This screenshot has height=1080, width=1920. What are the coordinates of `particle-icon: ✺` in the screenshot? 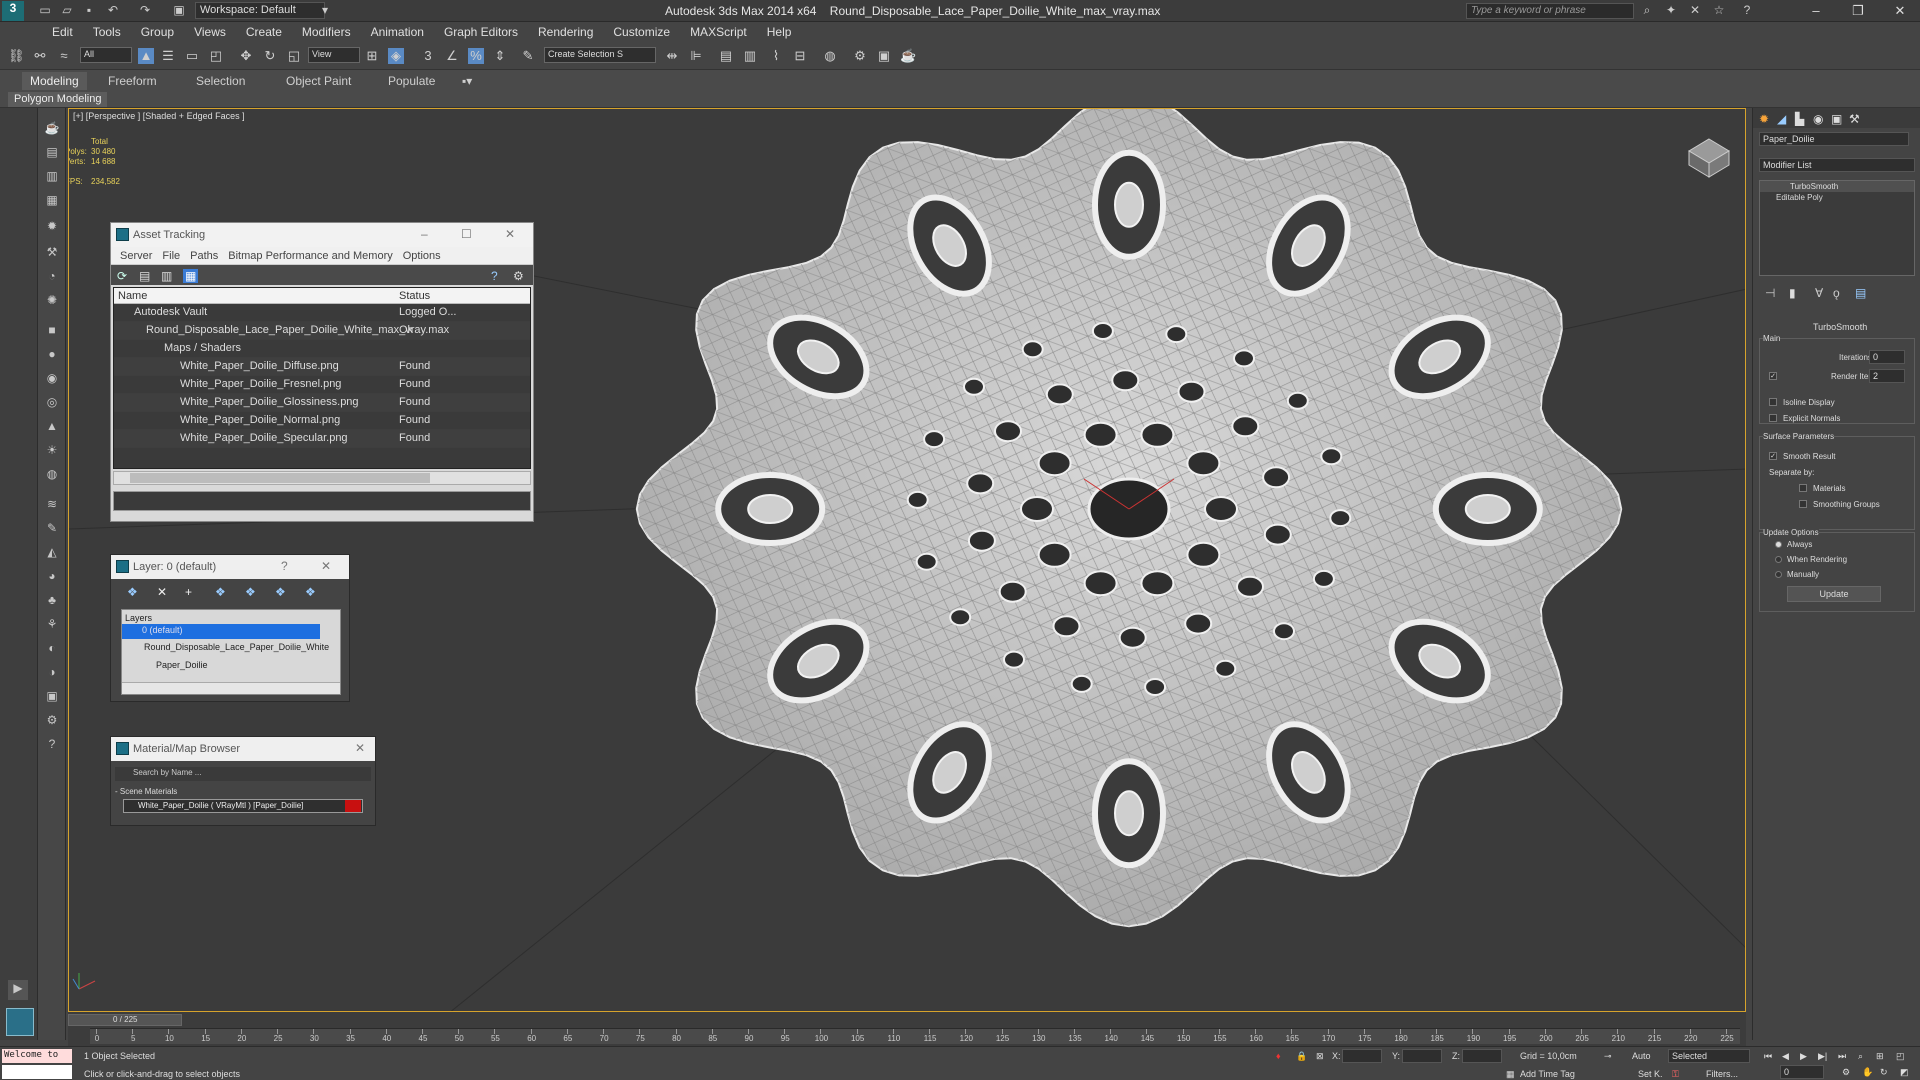 It's located at (52, 300).